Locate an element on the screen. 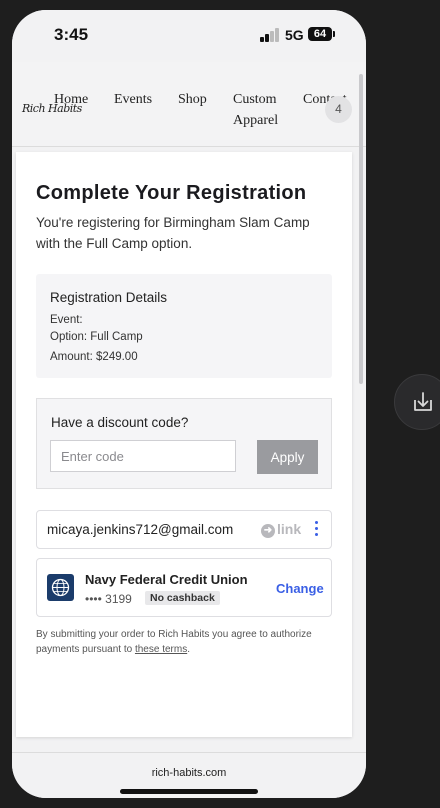 The image size is (440, 808). change-payment-button: Change is located at coordinates (300, 588).